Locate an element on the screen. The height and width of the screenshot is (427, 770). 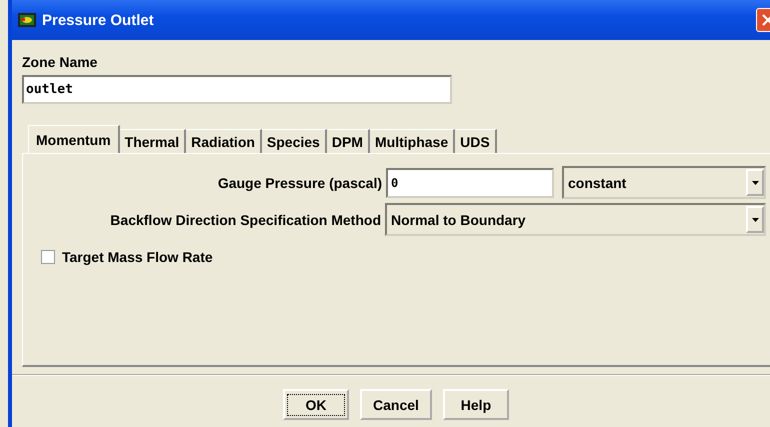
checkbox is located at coordinates (48, 257).